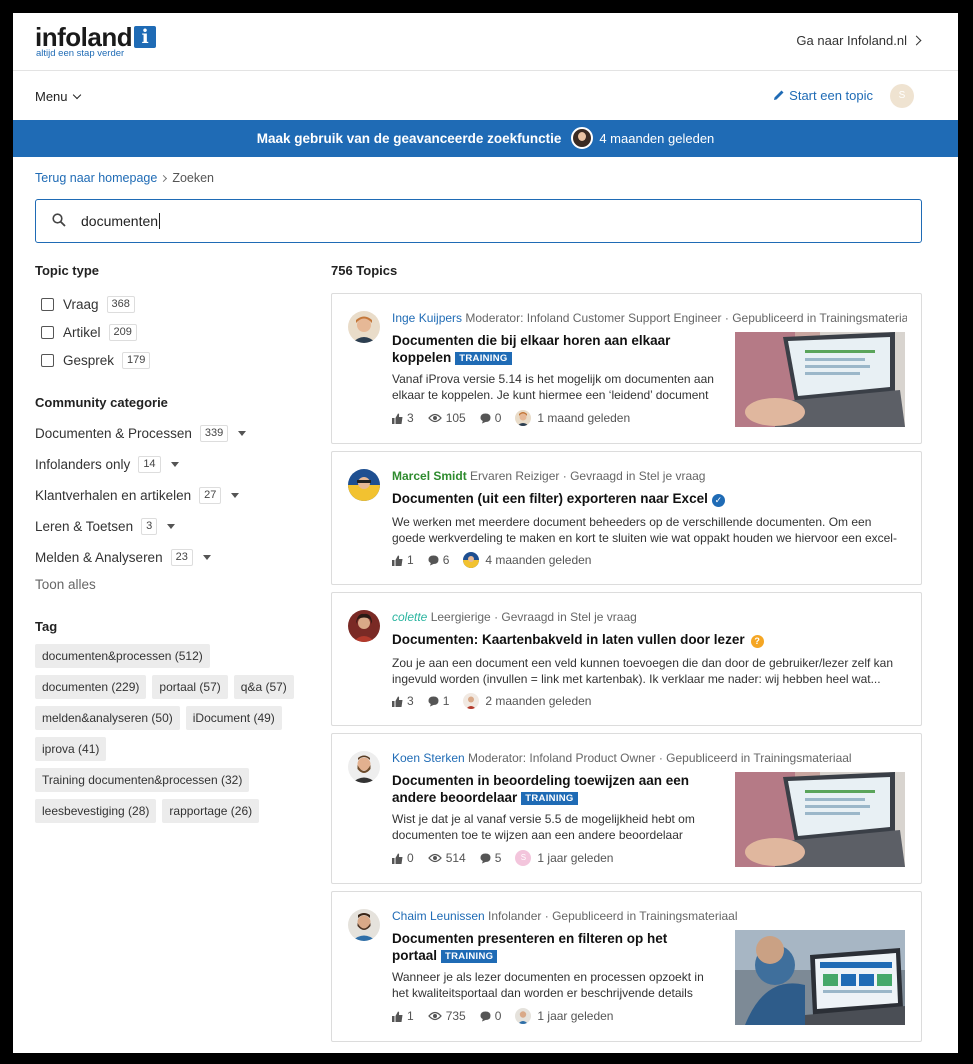  I want to click on likes-stat: 0, so click(403, 858).